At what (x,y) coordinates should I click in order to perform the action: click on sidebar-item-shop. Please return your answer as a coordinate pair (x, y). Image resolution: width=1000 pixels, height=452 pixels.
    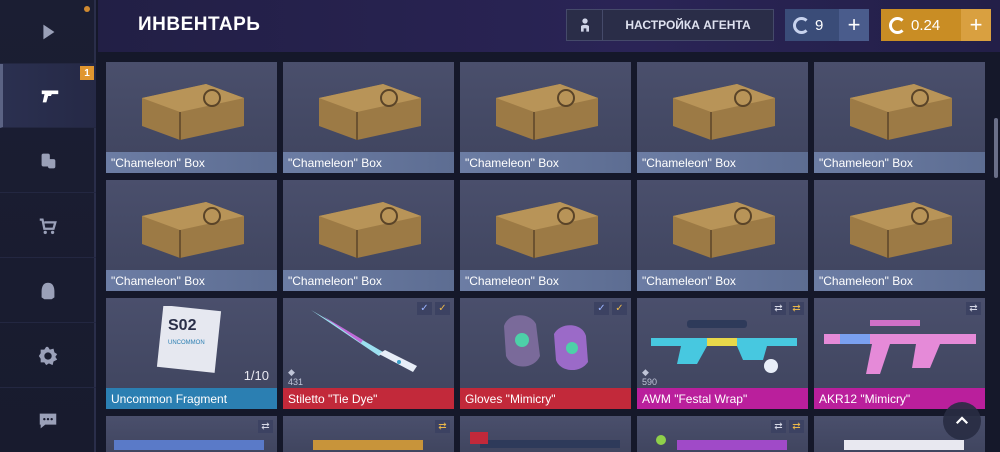
    Looking at the image, I should click on (48, 226).